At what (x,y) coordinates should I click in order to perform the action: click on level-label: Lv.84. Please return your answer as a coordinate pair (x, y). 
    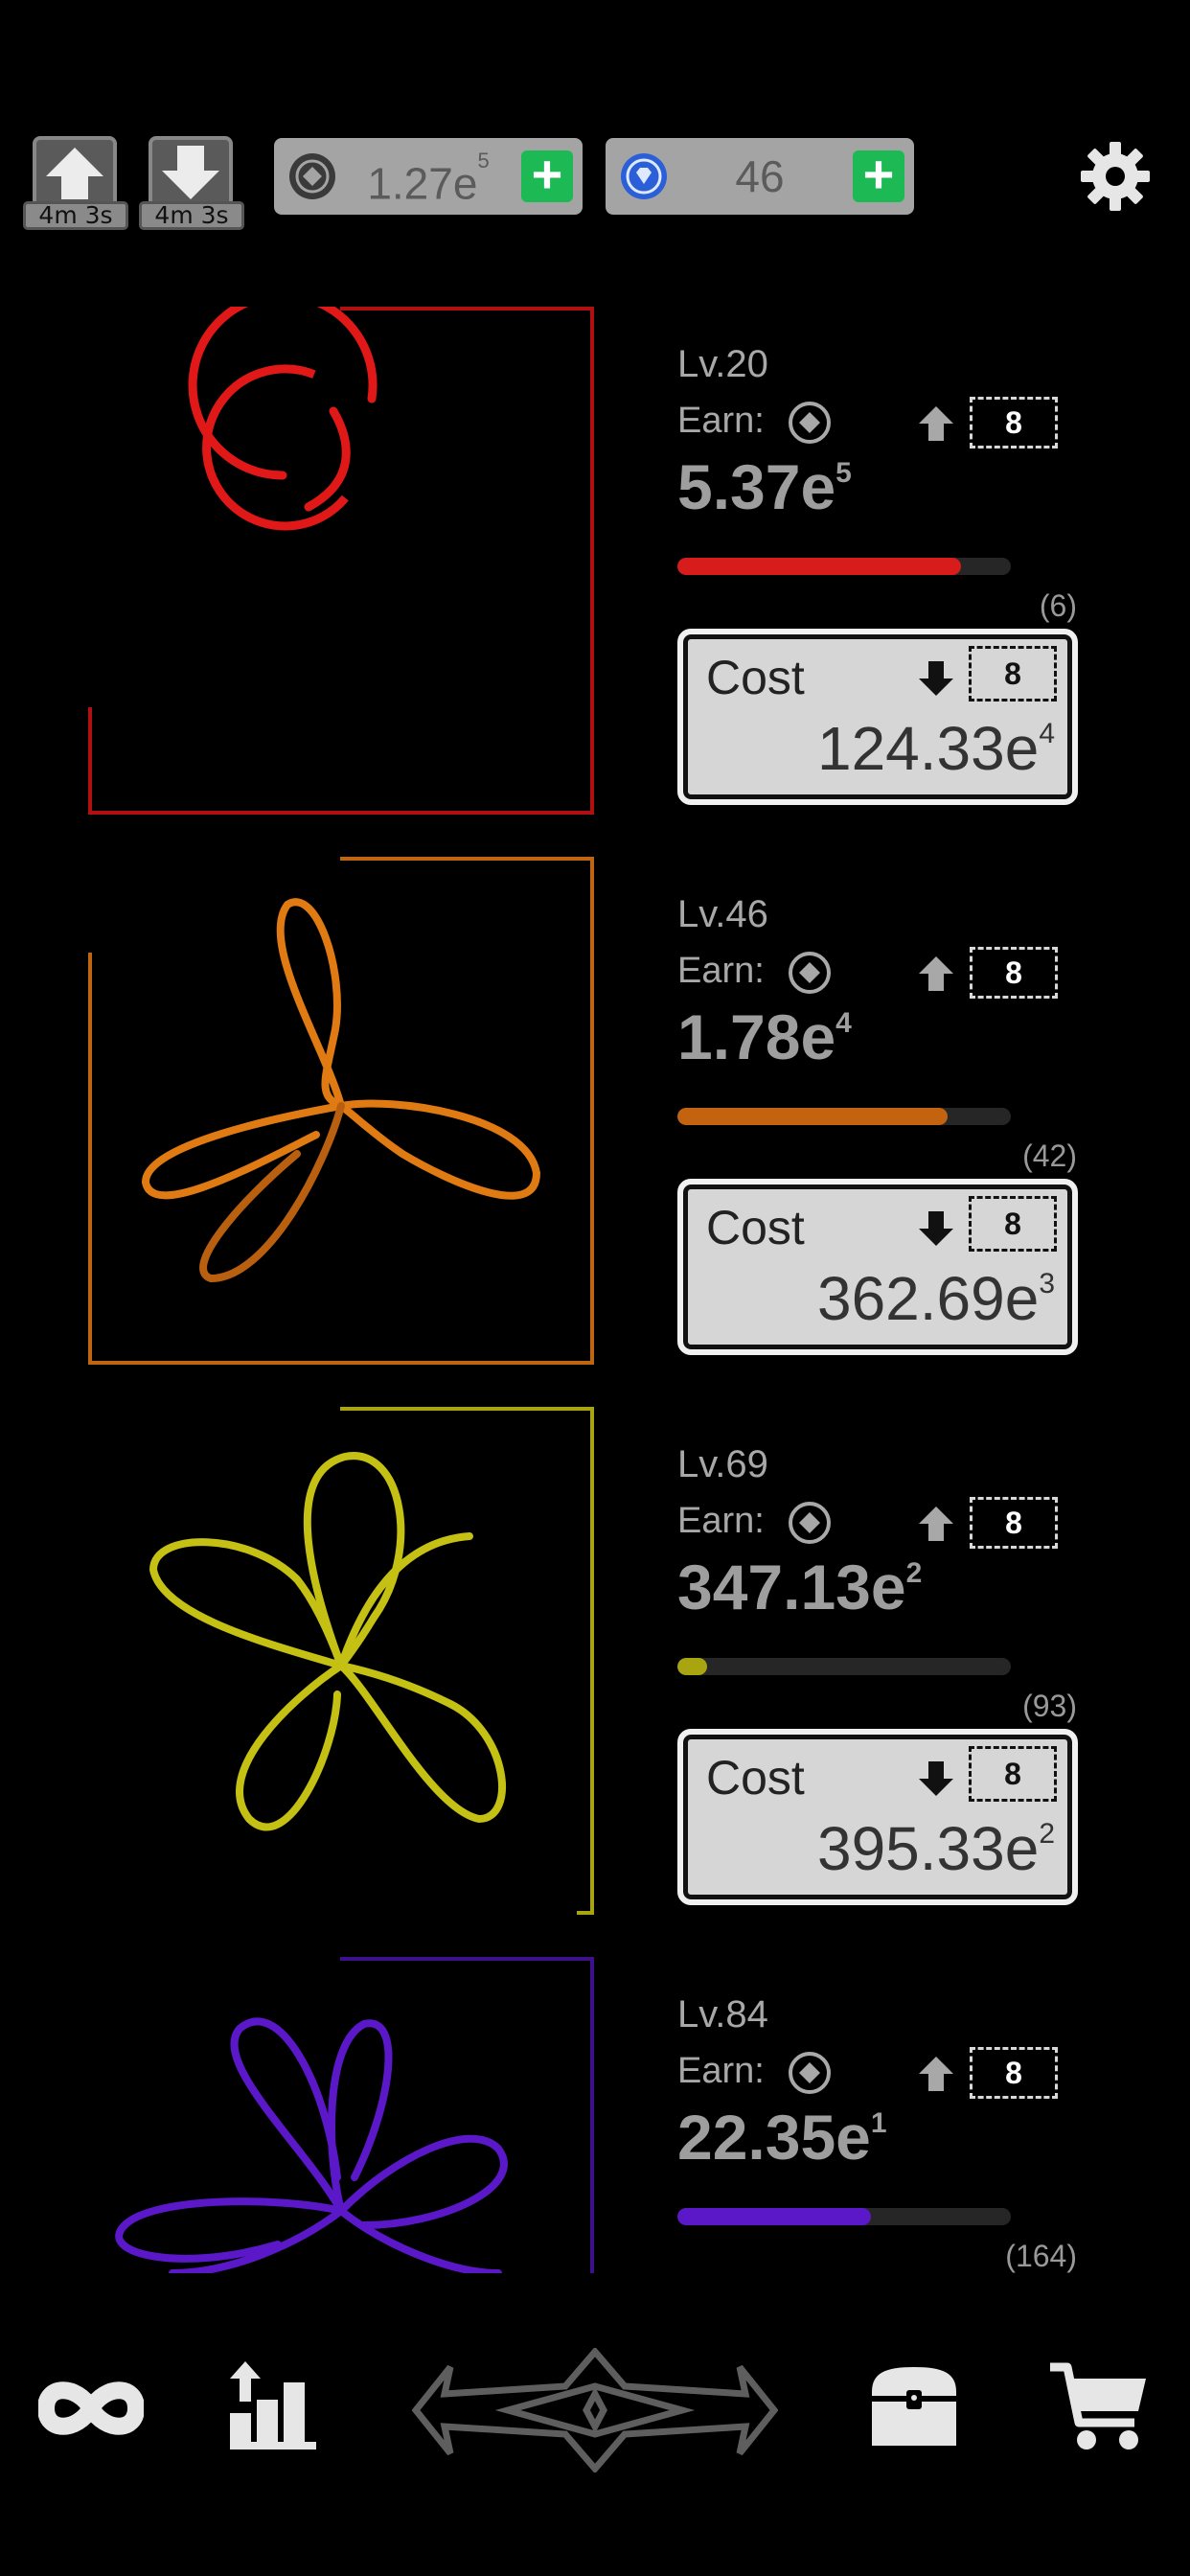
    Looking at the image, I should click on (723, 2014).